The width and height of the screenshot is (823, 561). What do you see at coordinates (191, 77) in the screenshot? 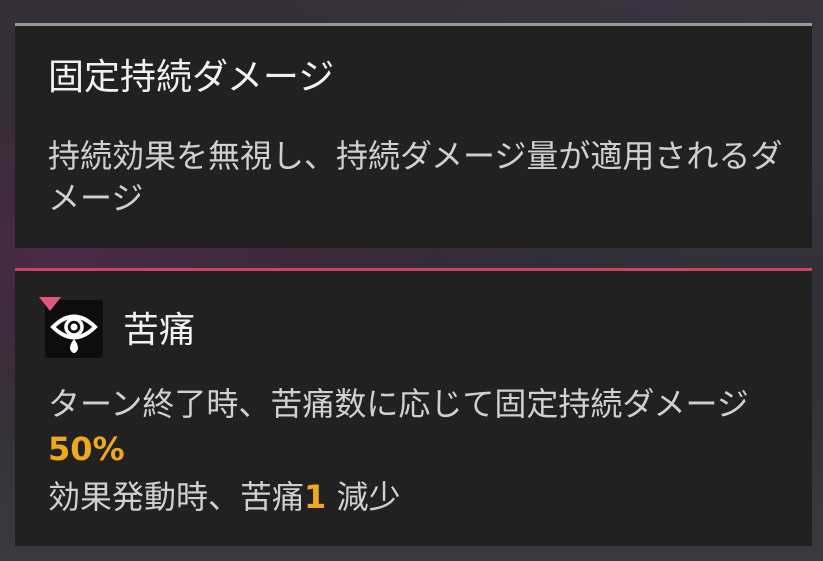
I see `keyword-title: 固定持続ダメージ` at bounding box center [191, 77].